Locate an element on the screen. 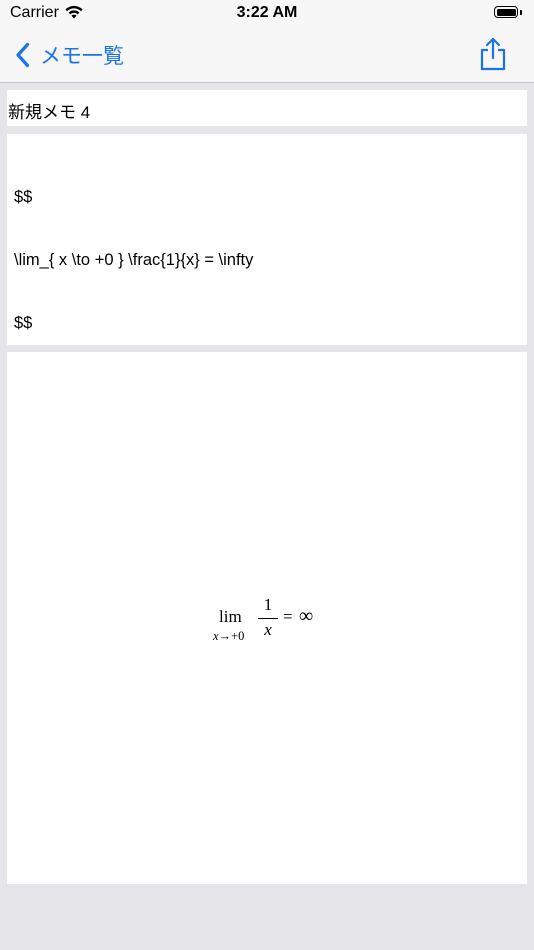  formula-numerator: 1 is located at coordinates (268, 604).